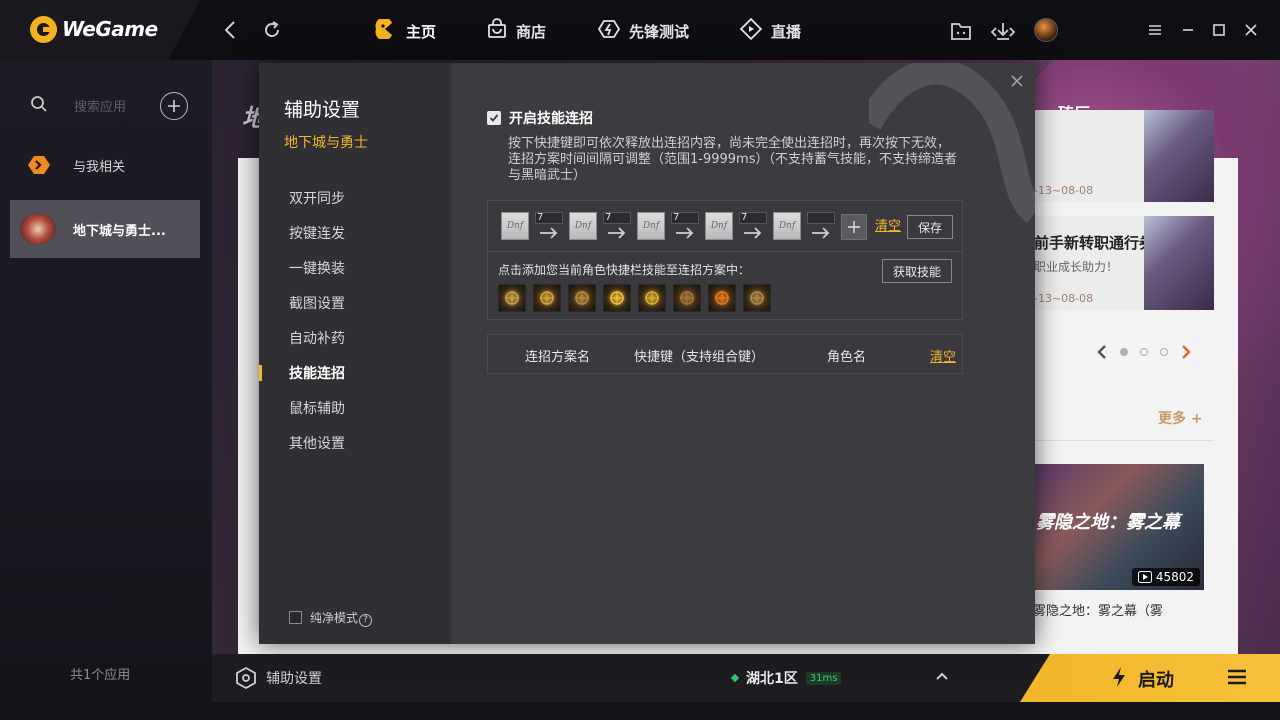 The width and height of the screenshot is (1280, 720). Describe the element at coordinates (1119, 679) in the screenshot. I see `bolt-icon` at that location.